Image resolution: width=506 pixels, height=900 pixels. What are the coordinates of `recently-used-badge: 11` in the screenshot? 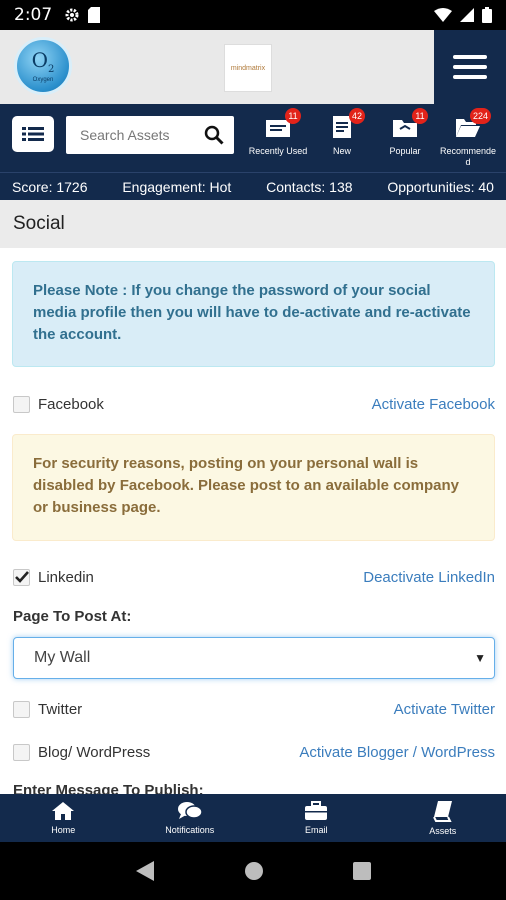 It's located at (293, 116).